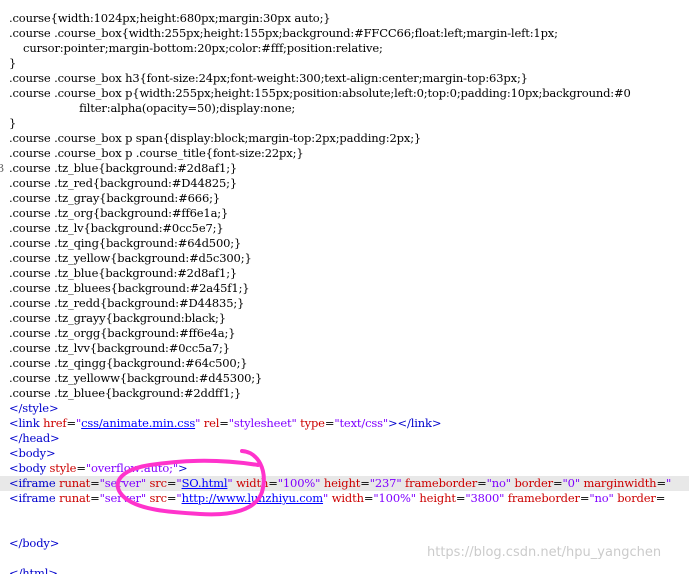  What do you see at coordinates (344, 213) in the screenshot?
I see `code-line: .course .tz_org{background:#ff6e1a;}` at bounding box center [344, 213].